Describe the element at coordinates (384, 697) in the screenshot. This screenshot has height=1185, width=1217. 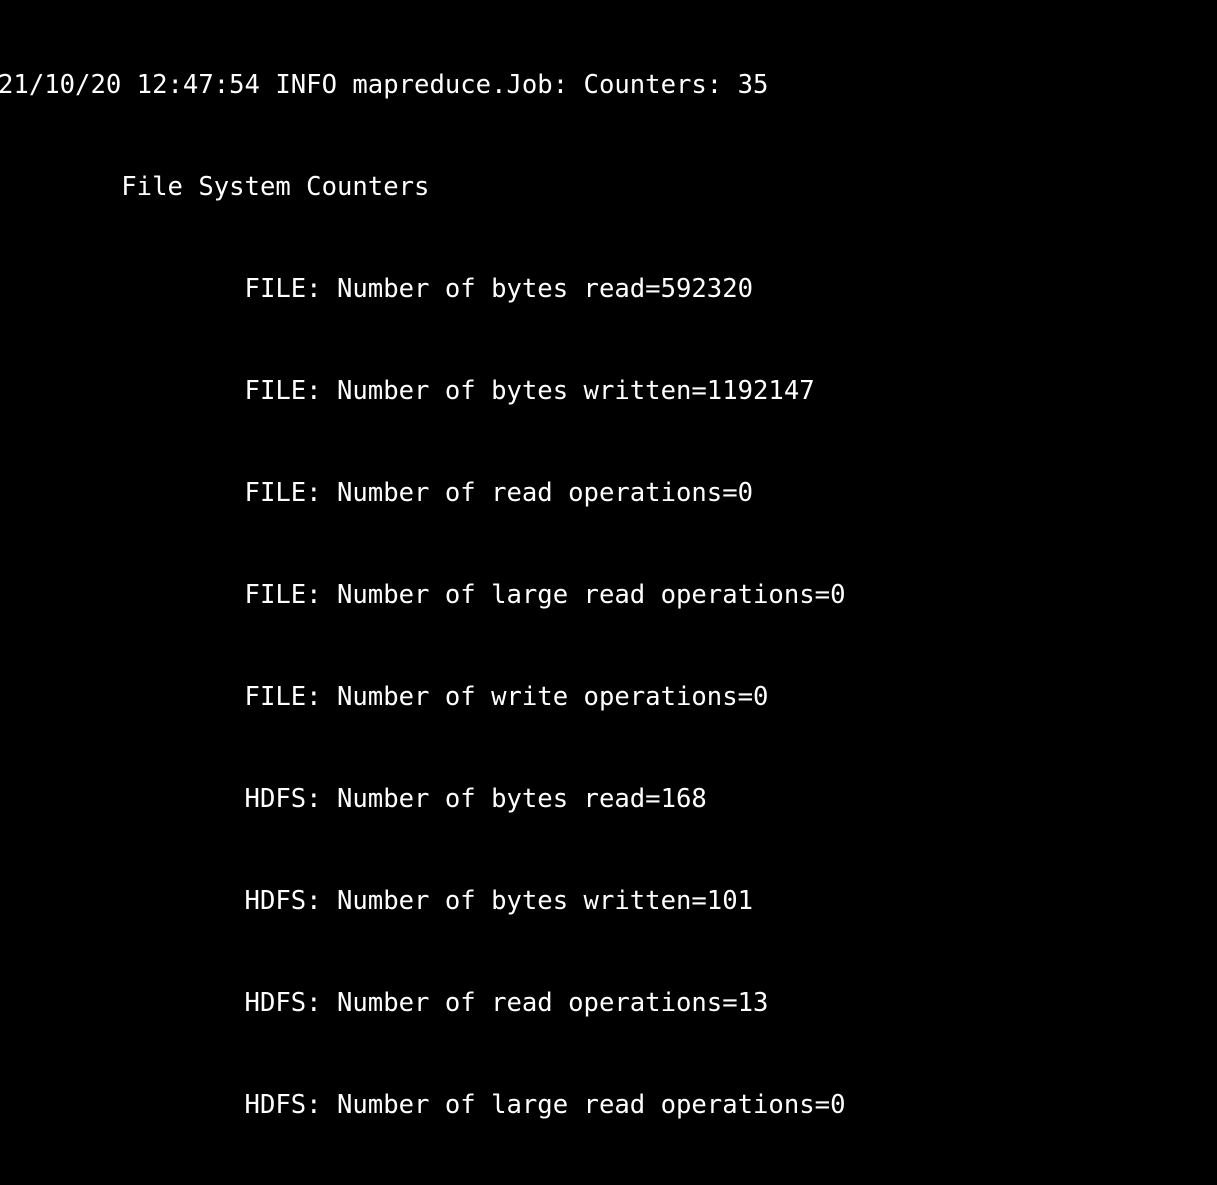
I see `counter-line: FILE: Number of write operations=0` at that location.